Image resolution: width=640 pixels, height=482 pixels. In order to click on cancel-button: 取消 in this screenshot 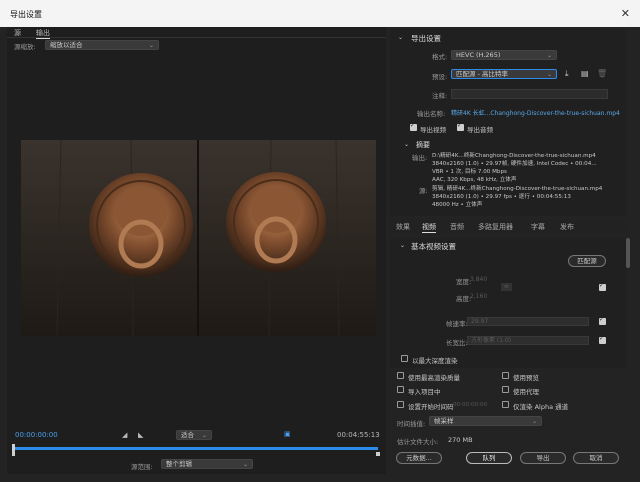, I will do `click(596, 458)`.